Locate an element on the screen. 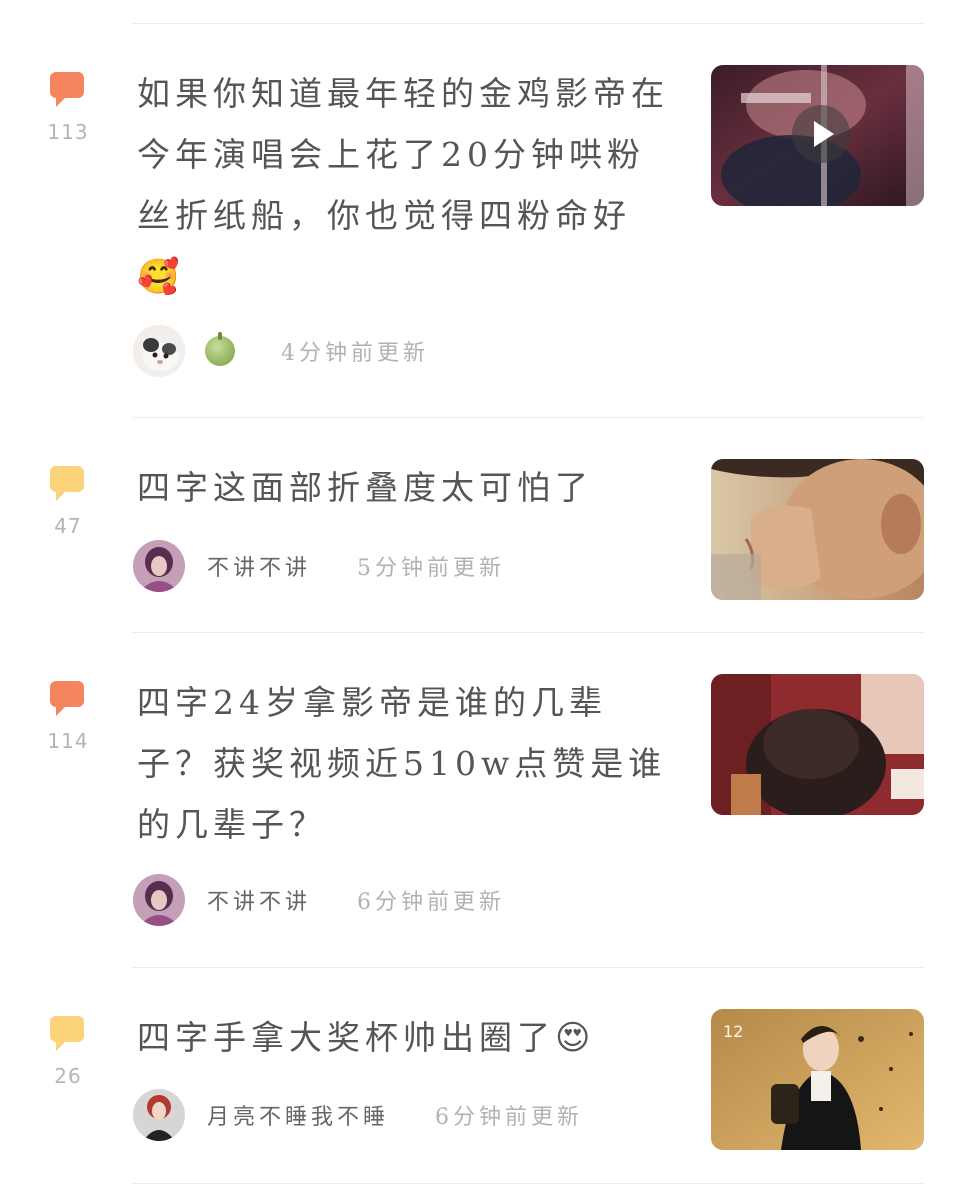 This screenshot has height=1199, width=964. heart-eyes-emoji-icon: 😍 is located at coordinates (575, 1038).